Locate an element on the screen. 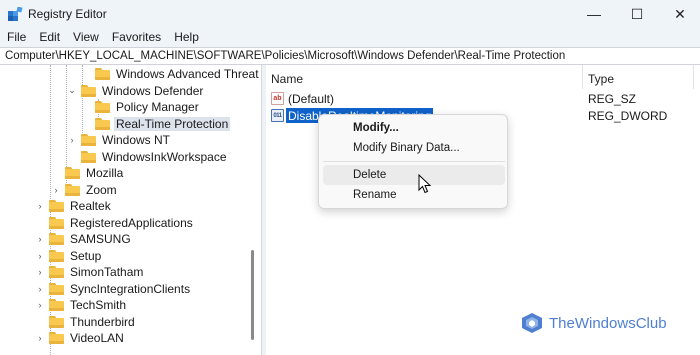  title-bar: Registry Editor — ☐ ✕ is located at coordinates (350, 14).